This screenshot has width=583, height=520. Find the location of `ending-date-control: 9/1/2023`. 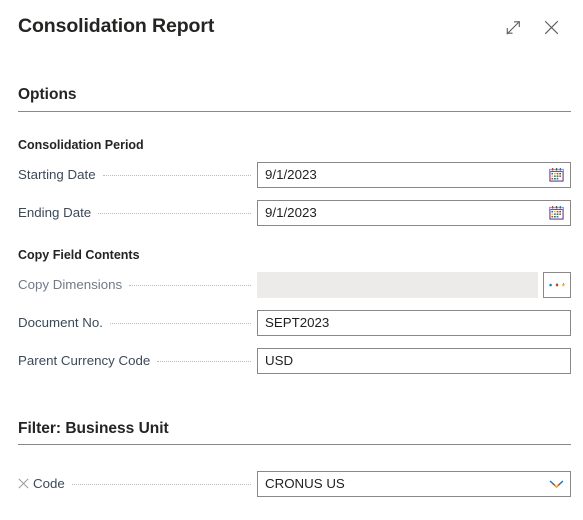

ending-date-control: 9/1/2023 is located at coordinates (414, 212).